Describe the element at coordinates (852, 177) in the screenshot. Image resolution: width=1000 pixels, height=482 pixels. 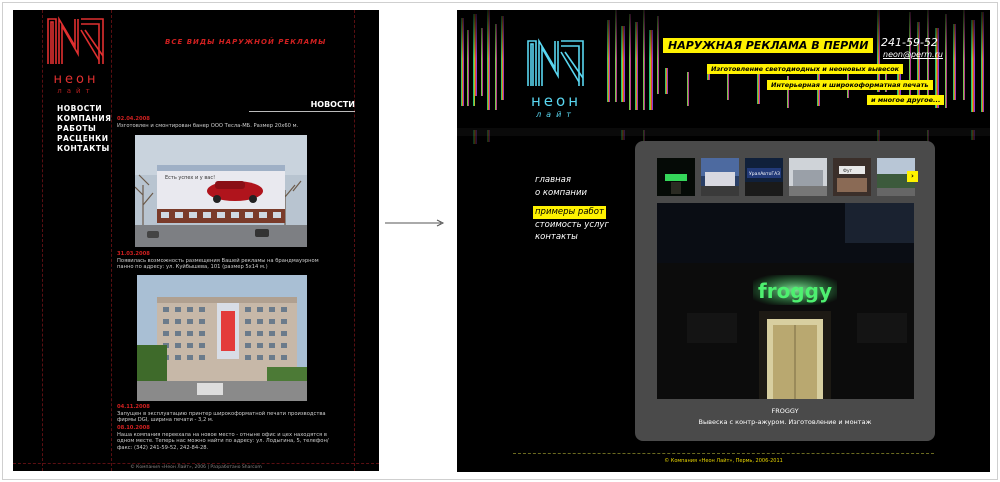
I see `gallery-thumbnail: Фут` at that location.